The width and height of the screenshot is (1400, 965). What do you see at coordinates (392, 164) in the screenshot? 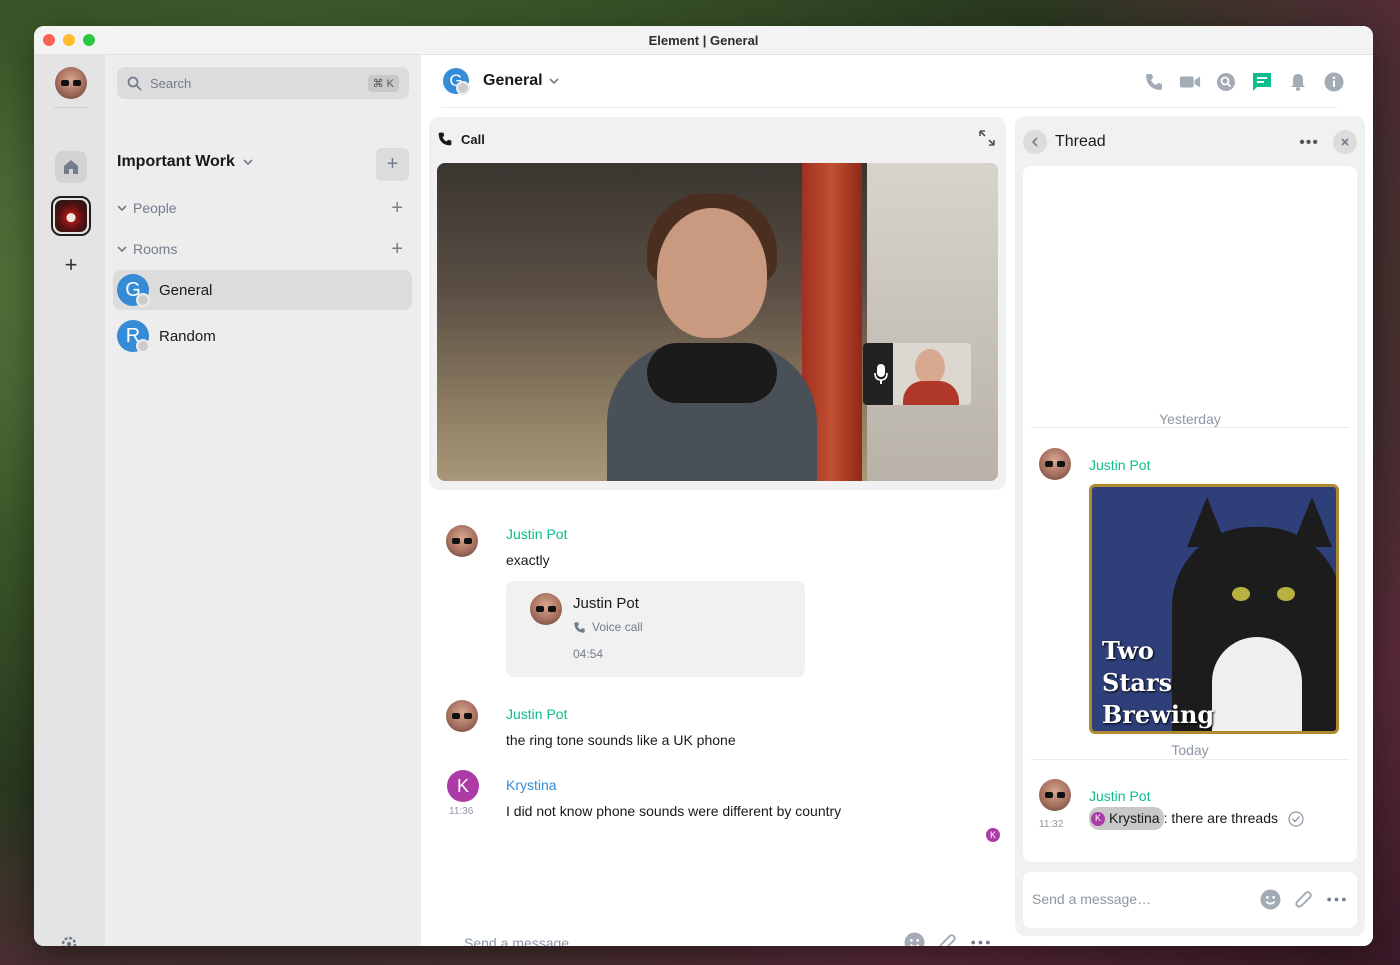
I see `add-to-space-button: +` at bounding box center [392, 164].